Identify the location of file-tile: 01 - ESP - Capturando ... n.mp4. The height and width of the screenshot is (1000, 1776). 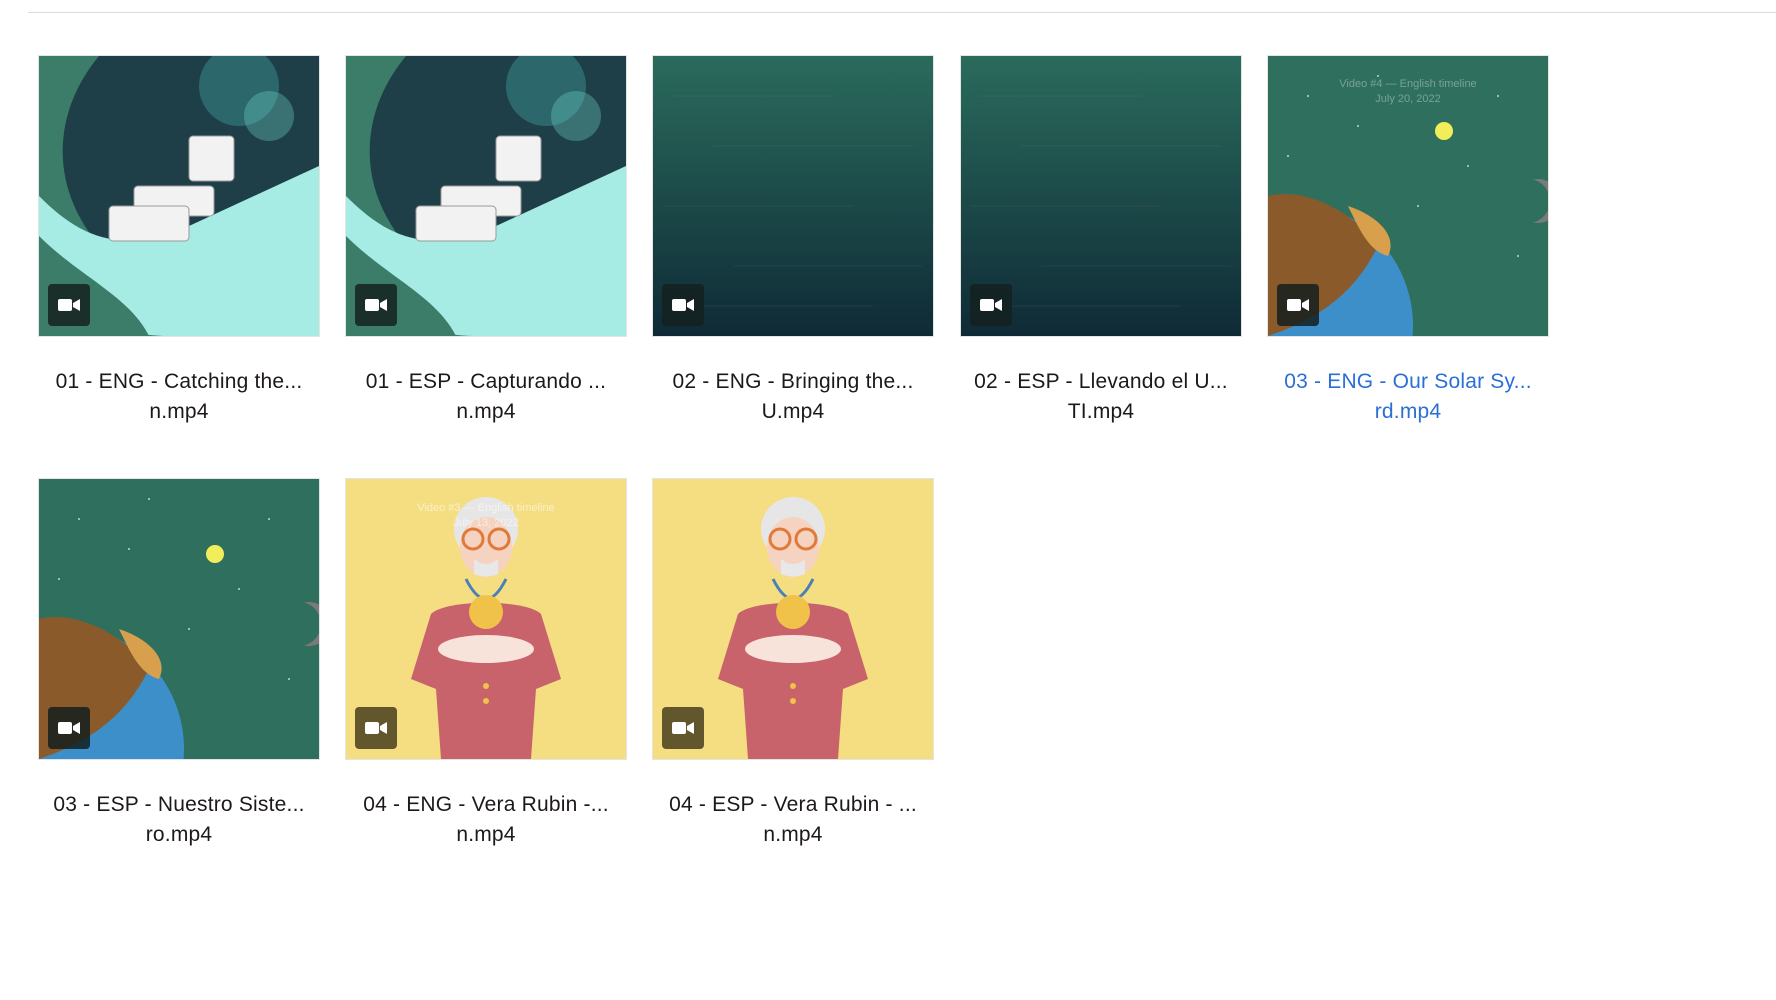
(486, 241).